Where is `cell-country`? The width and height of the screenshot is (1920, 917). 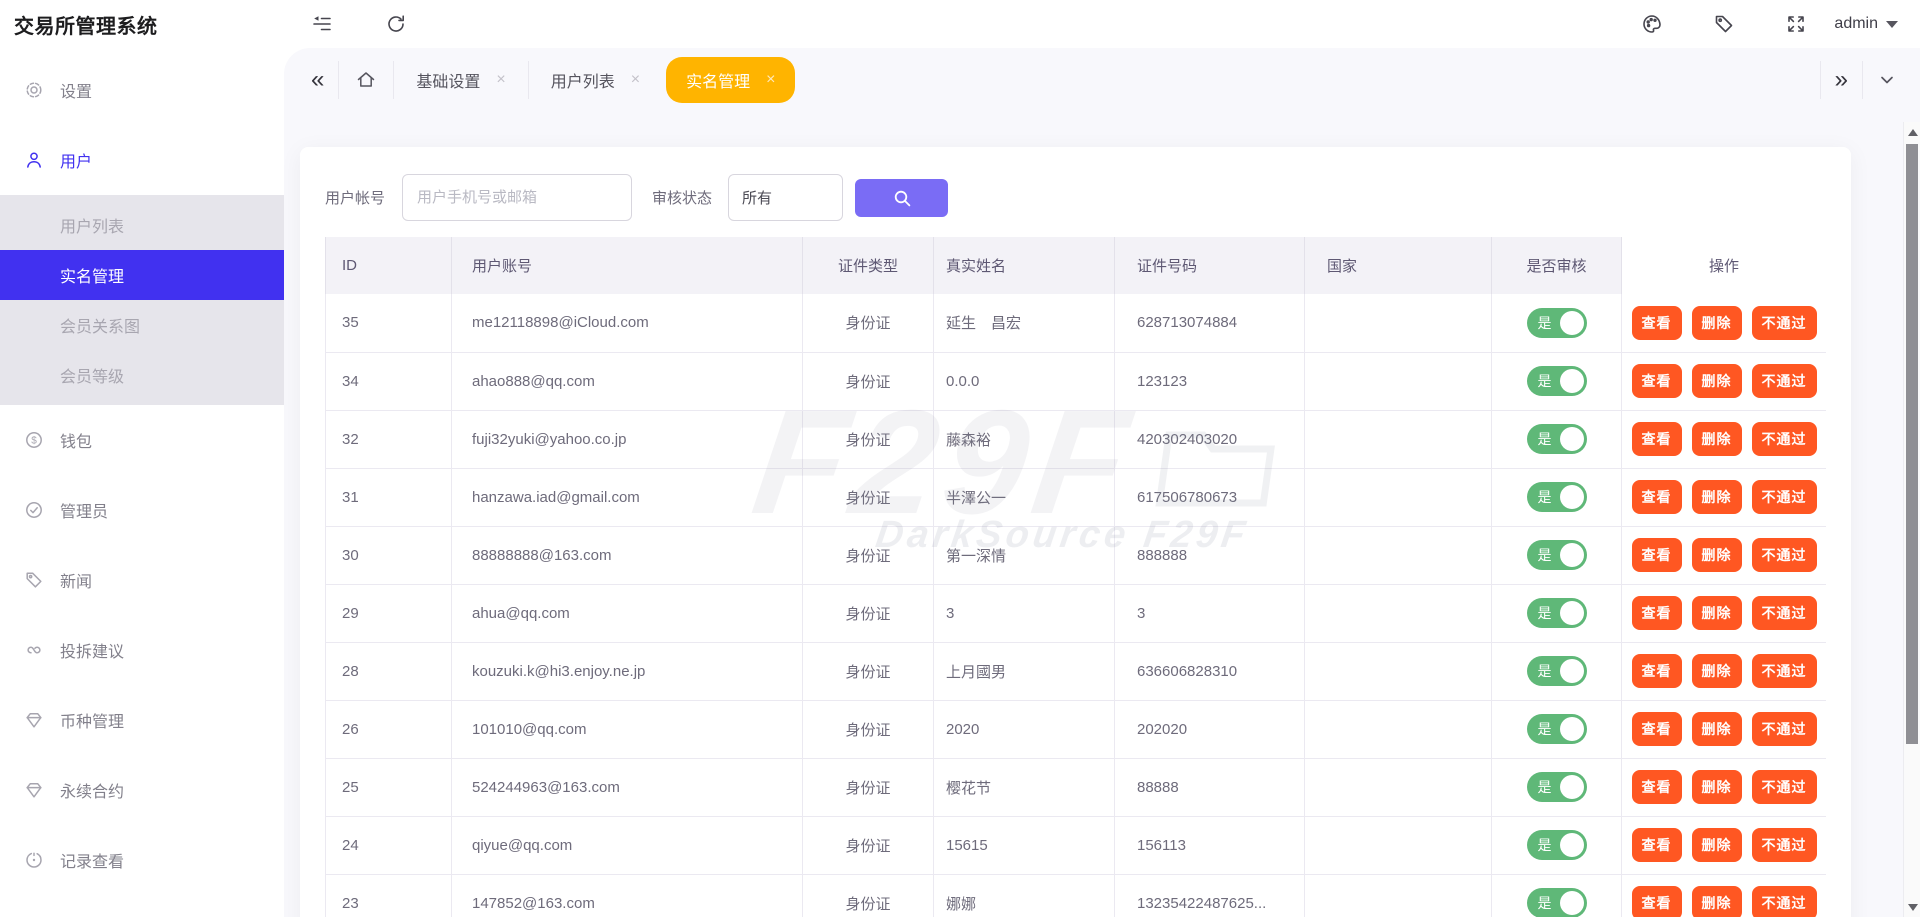 cell-country is located at coordinates (1398, 613).